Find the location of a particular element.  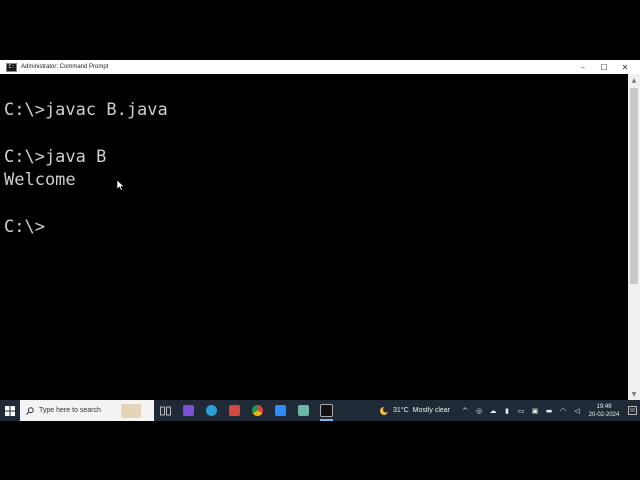

microphone-icon: ▮ is located at coordinates (507, 410).